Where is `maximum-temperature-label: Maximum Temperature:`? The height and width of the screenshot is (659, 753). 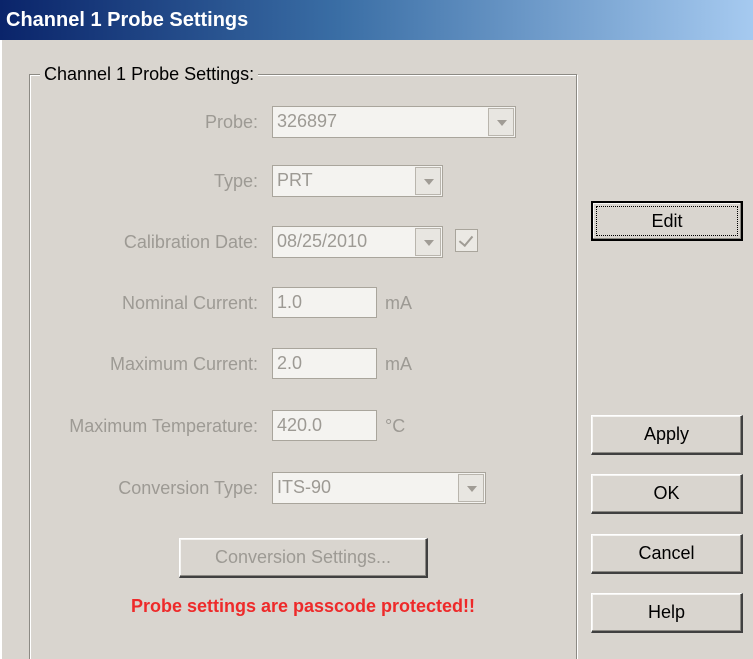
maximum-temperature-label: Maximum Temperature: is located at coordinates (163, 426).